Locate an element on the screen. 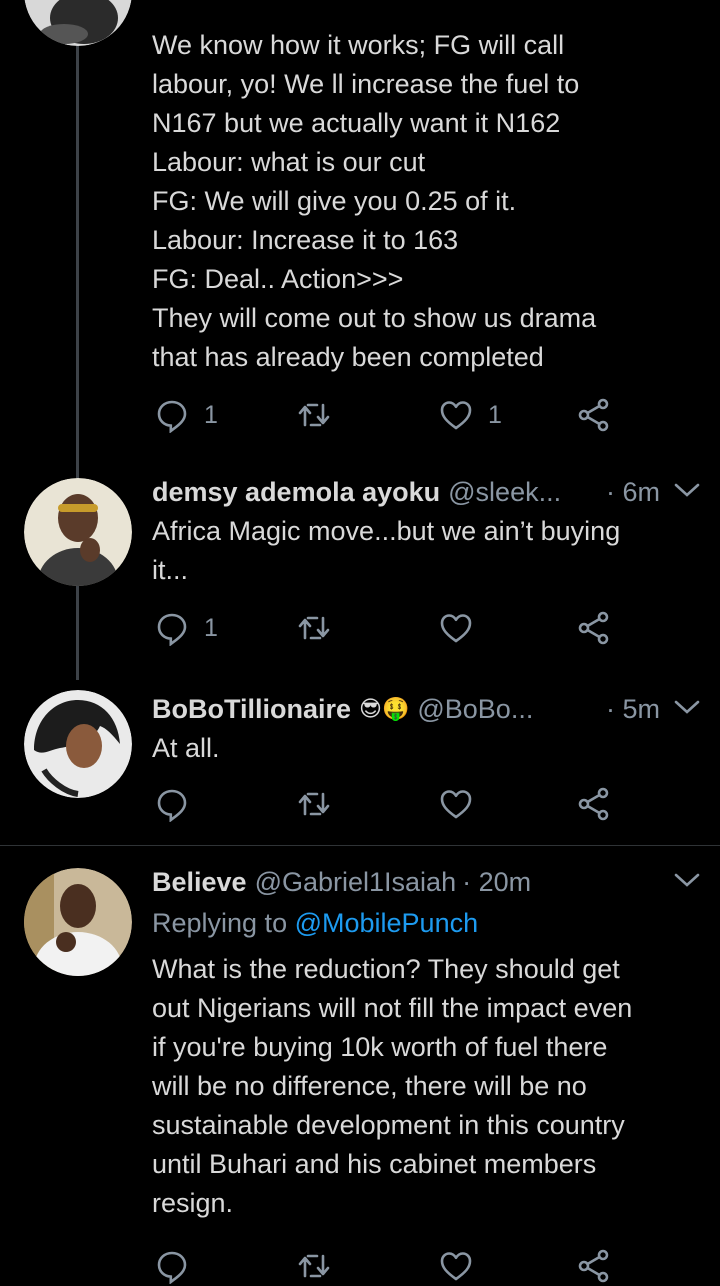 This screenshot has width=720, height=1286. user-handle: @Gabriel1Isaiah is located at coordinates (356, 882).